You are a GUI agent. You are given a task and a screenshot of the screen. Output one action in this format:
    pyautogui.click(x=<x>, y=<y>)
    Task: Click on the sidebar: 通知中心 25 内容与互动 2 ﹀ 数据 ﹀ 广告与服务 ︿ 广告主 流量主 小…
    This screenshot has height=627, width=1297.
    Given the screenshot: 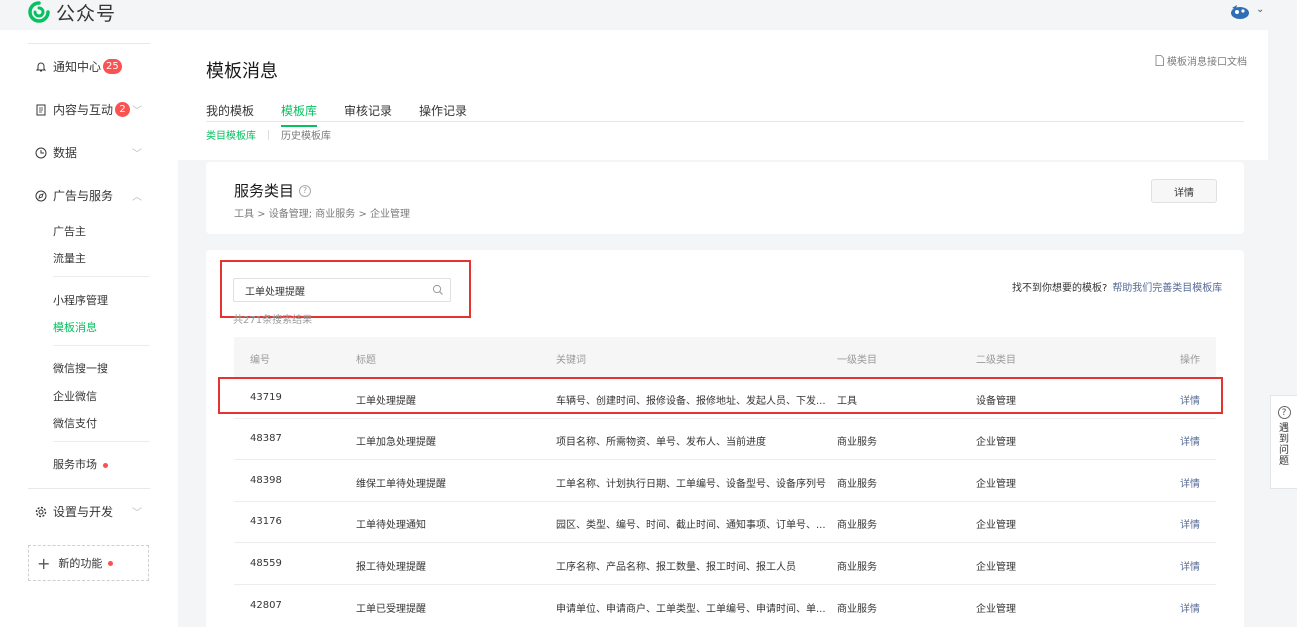 What is the action you would take?
    pyautogui.click(x=89, y=328)
    